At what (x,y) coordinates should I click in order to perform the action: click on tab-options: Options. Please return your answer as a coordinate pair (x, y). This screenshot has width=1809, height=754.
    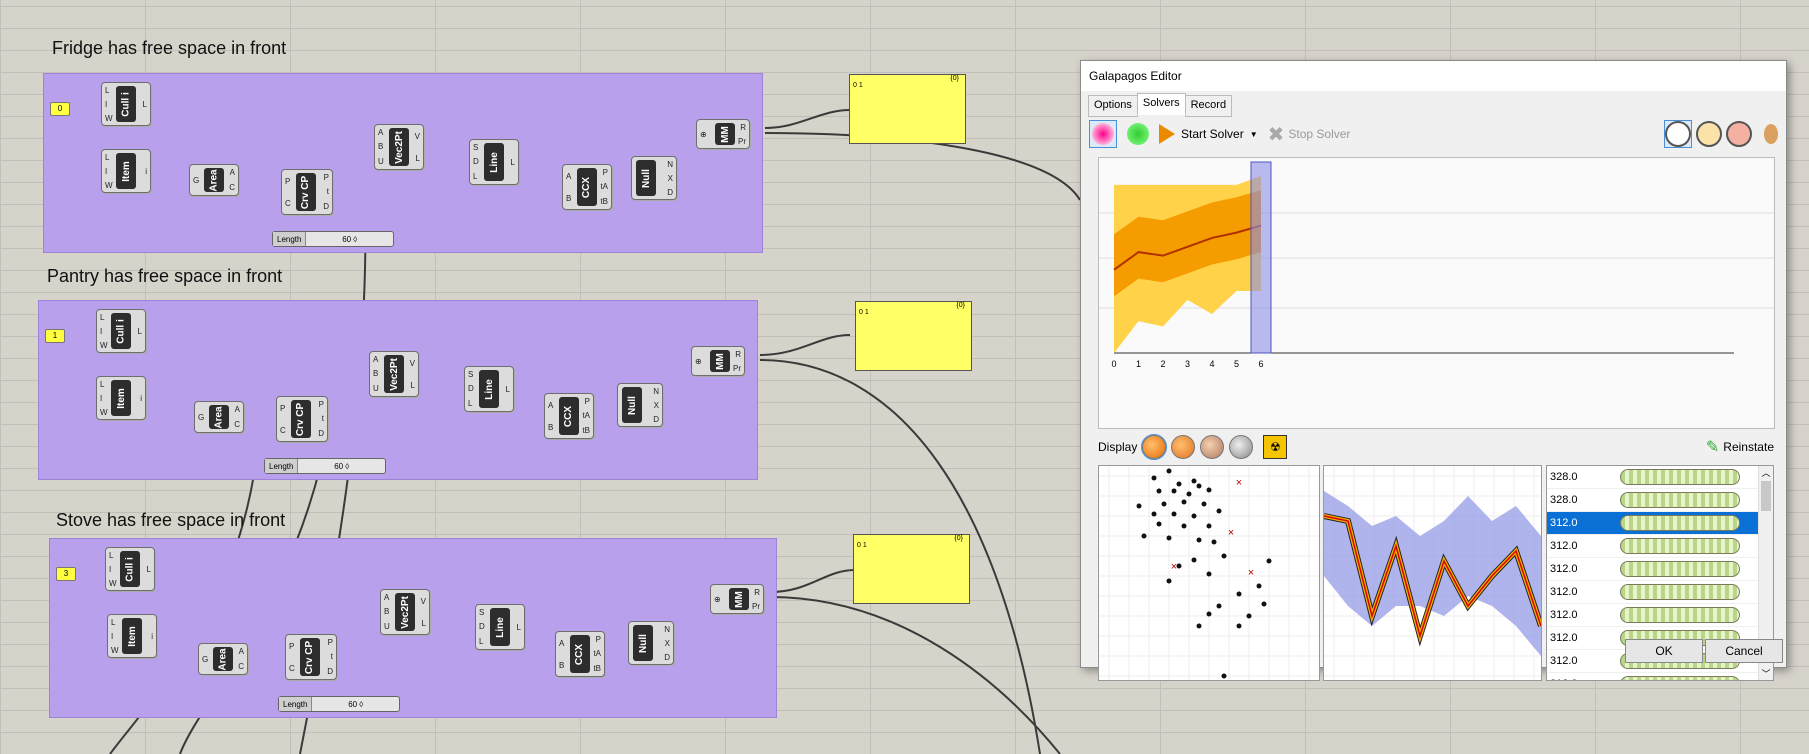
    Looking at the image, I should click on (1113, 106).